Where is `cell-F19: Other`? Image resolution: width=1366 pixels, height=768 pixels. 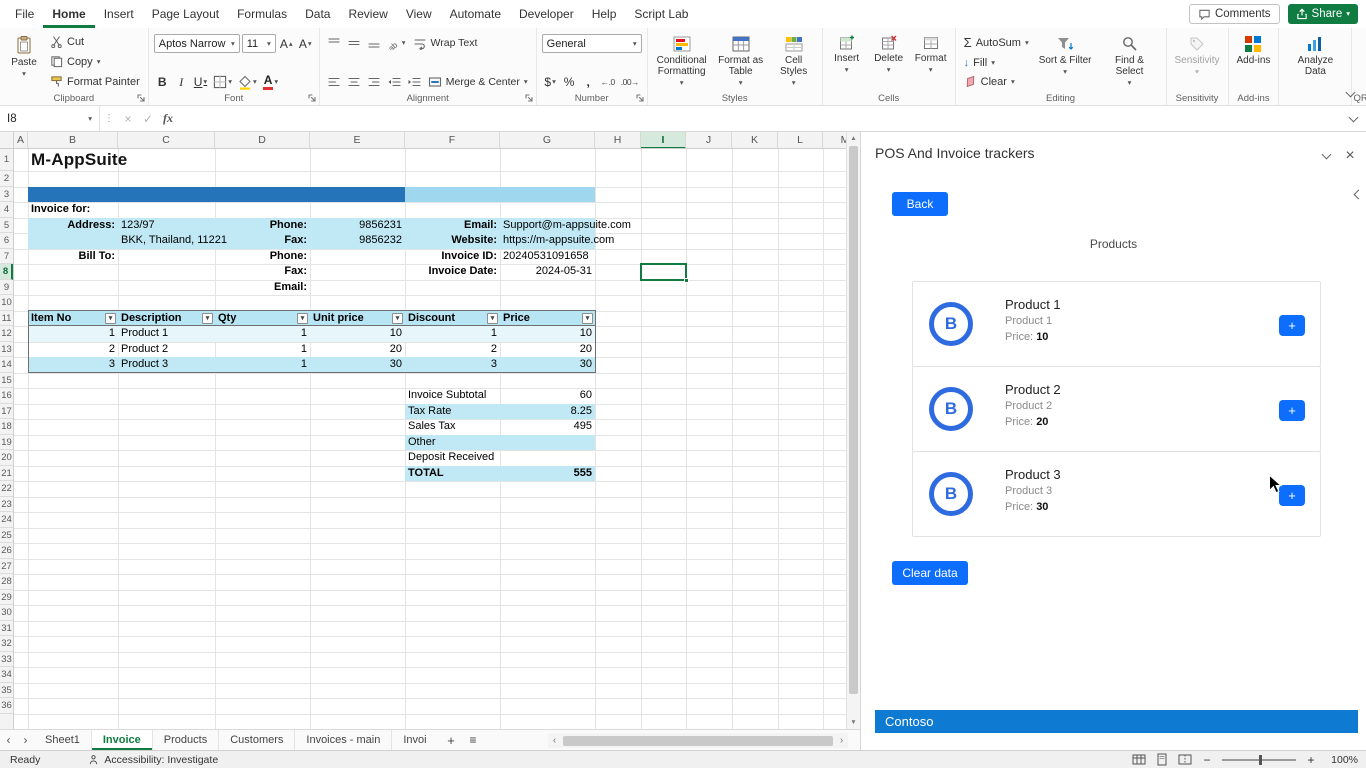 cell-F19: Other is located at coordinates (452, 443).